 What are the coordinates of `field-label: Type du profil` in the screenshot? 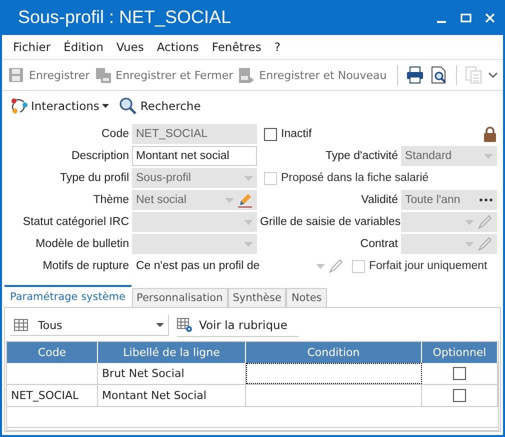 It's located at (93, 178).